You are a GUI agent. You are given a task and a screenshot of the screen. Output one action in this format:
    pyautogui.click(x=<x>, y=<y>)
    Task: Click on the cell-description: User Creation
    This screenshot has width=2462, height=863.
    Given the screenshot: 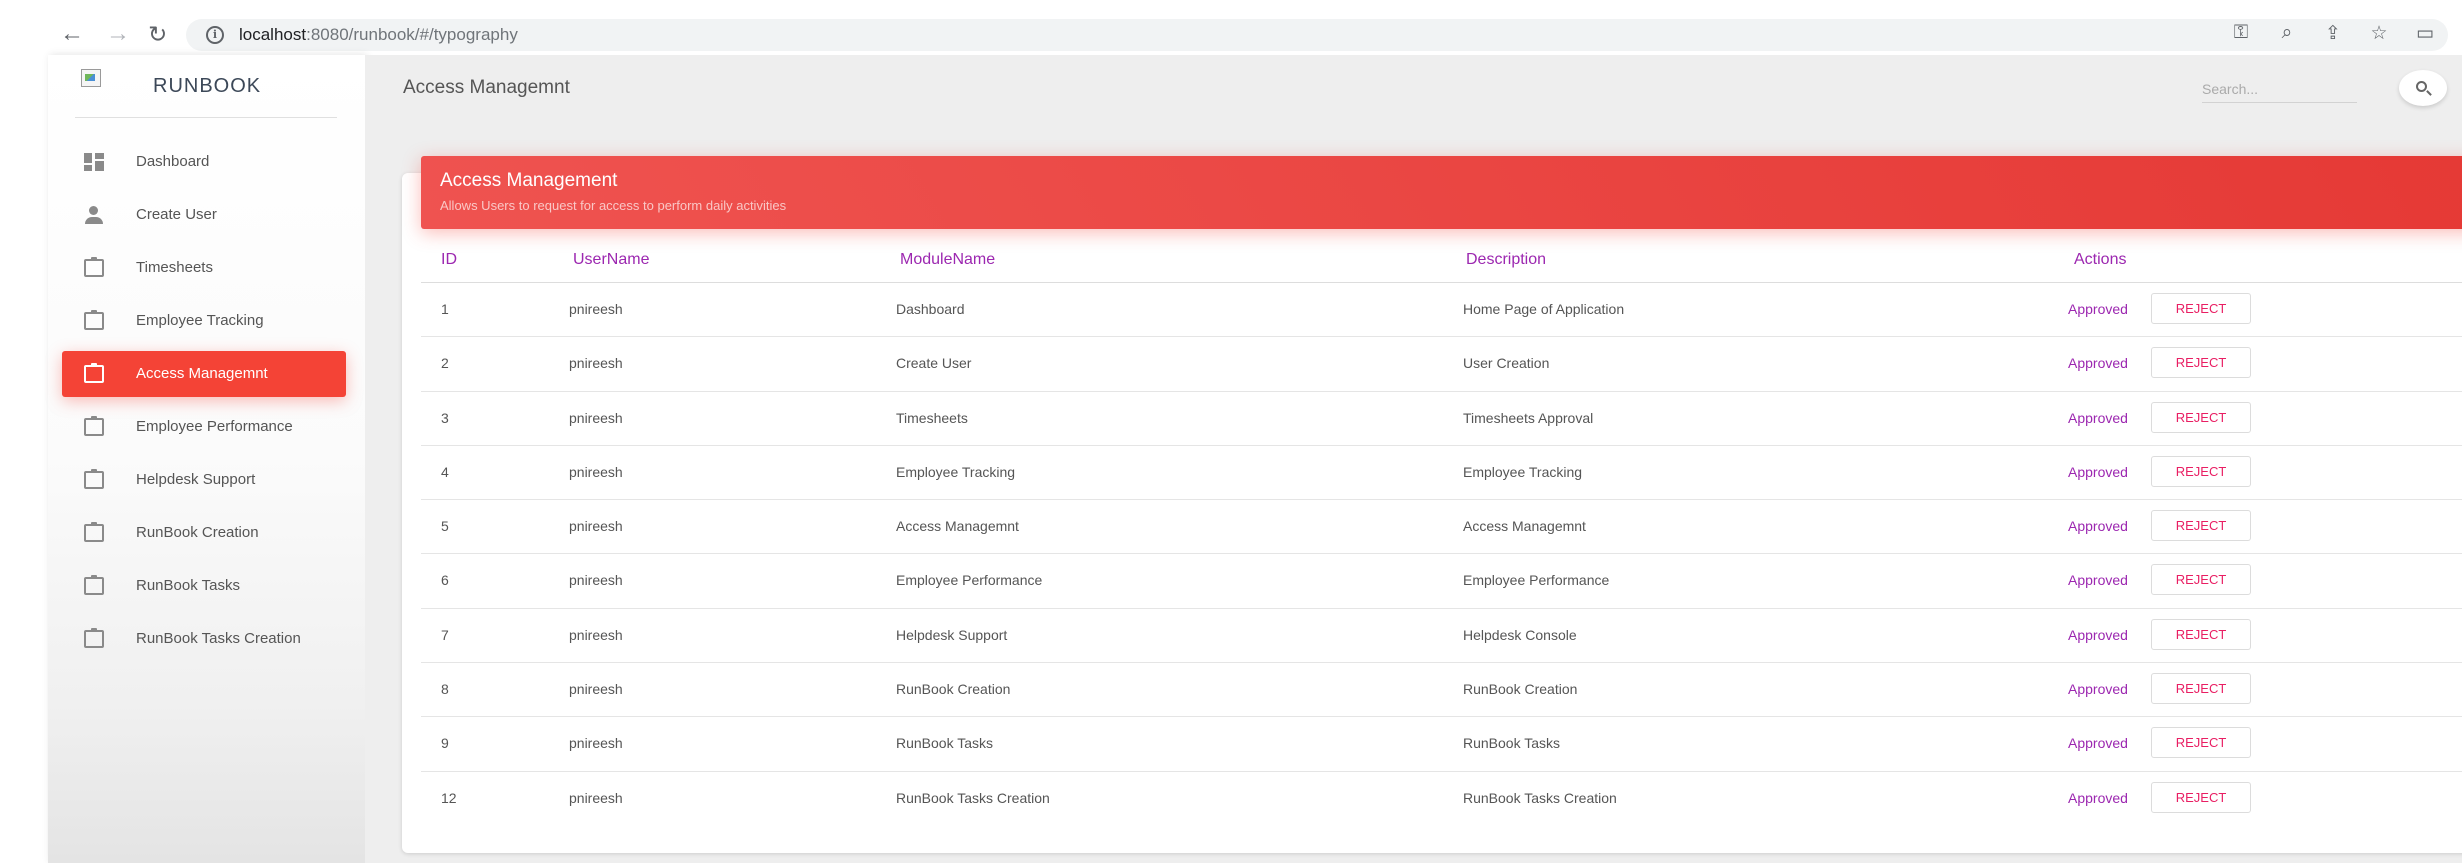 What is the action you would take?
    pyautogui.click(x=1506, y=363)
    